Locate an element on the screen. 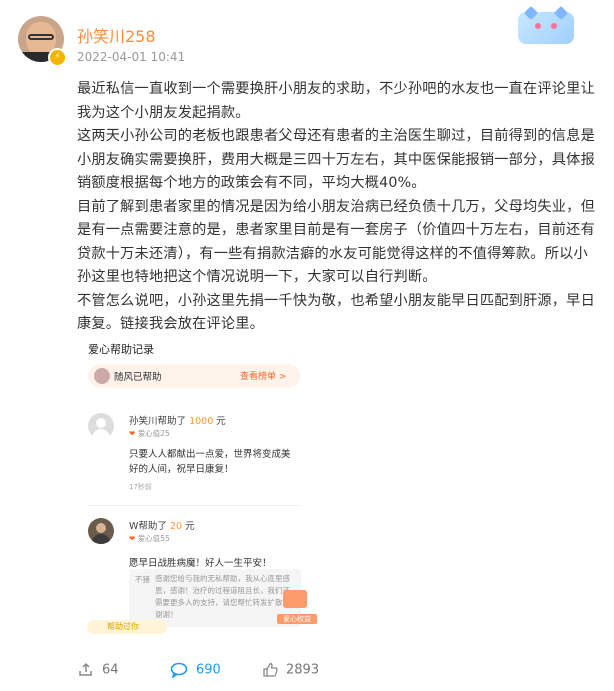 Image resolution: width=614 pixels, height=691 pixels. comment-count: 690 is located at coordinates (208, 670).